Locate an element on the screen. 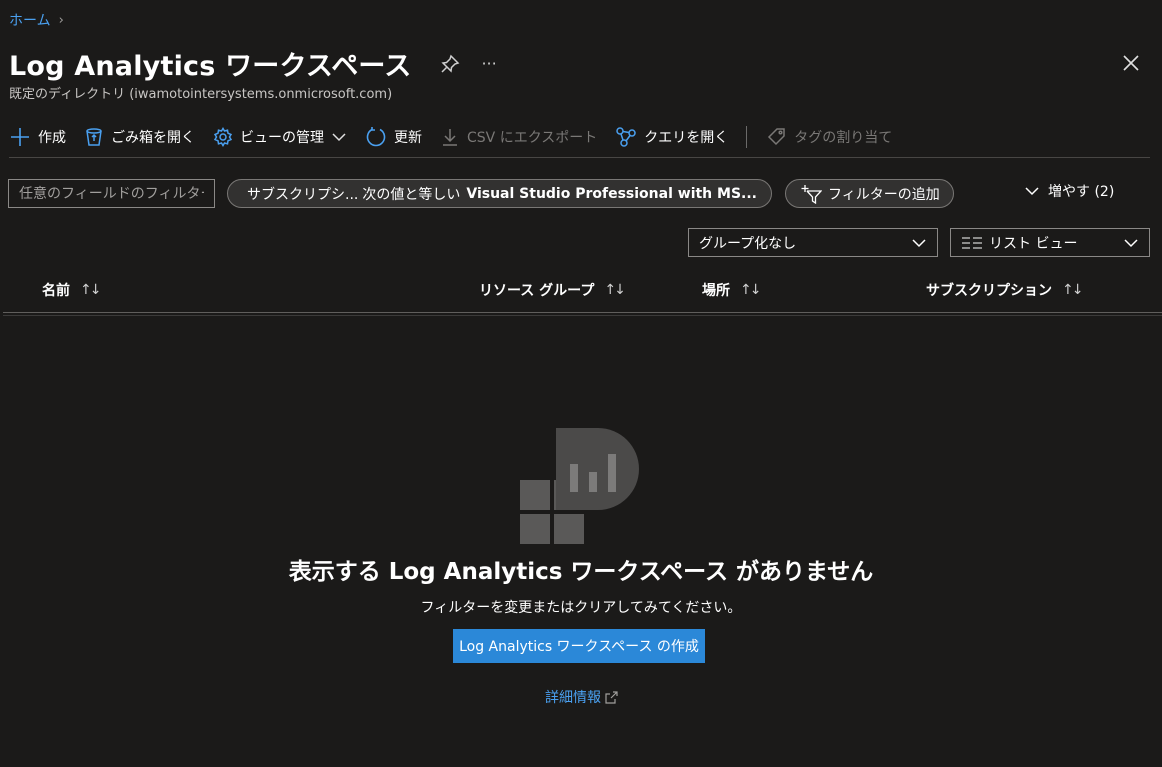  column-header-subscription: サブスクリプション ↑↓ is located at coordinates (1005, 290).